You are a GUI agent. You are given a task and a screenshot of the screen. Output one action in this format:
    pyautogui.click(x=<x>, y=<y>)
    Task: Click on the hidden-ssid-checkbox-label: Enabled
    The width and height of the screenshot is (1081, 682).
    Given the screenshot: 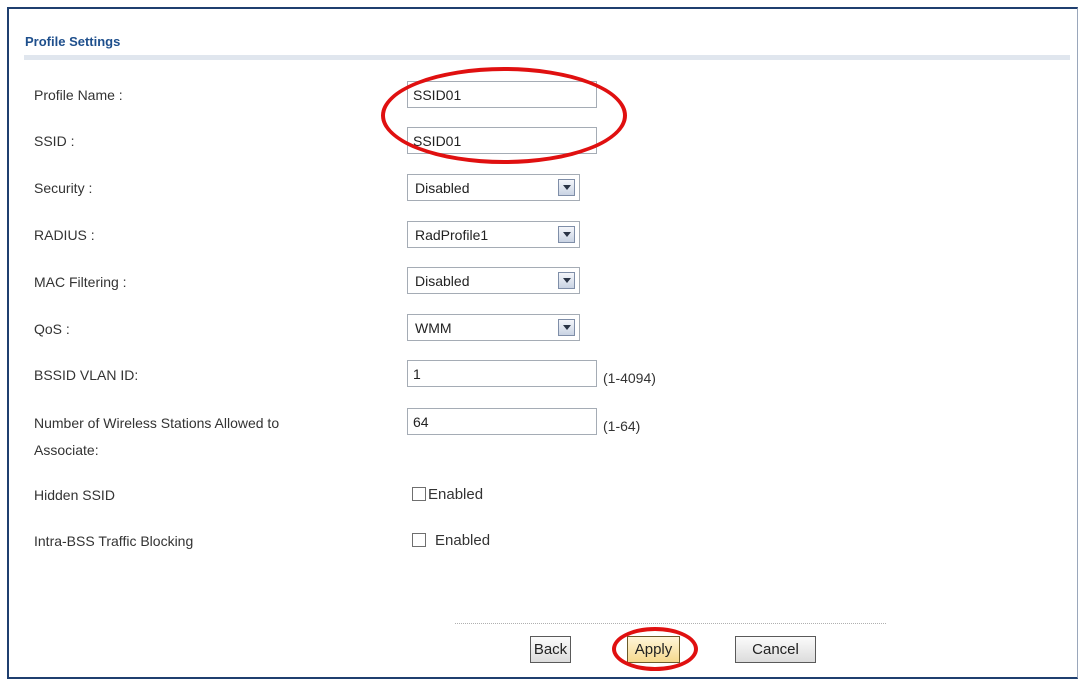 What is the action you would take?
    pyautogui.click(x=456, y=494)
    